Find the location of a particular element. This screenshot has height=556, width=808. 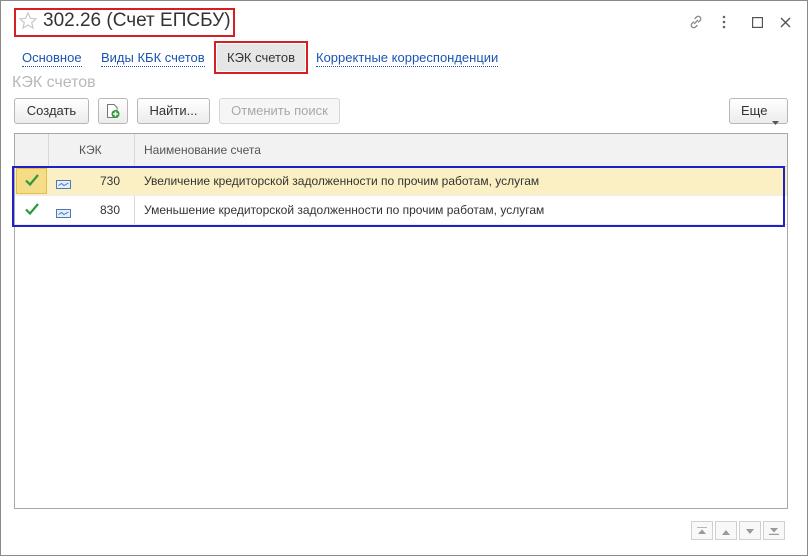

scroll-up-button is located at coordinates (726, 530).